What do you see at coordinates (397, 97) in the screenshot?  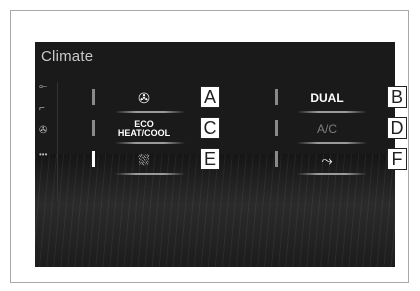 I see `callout-b: B` at bounding box center [397, 97].